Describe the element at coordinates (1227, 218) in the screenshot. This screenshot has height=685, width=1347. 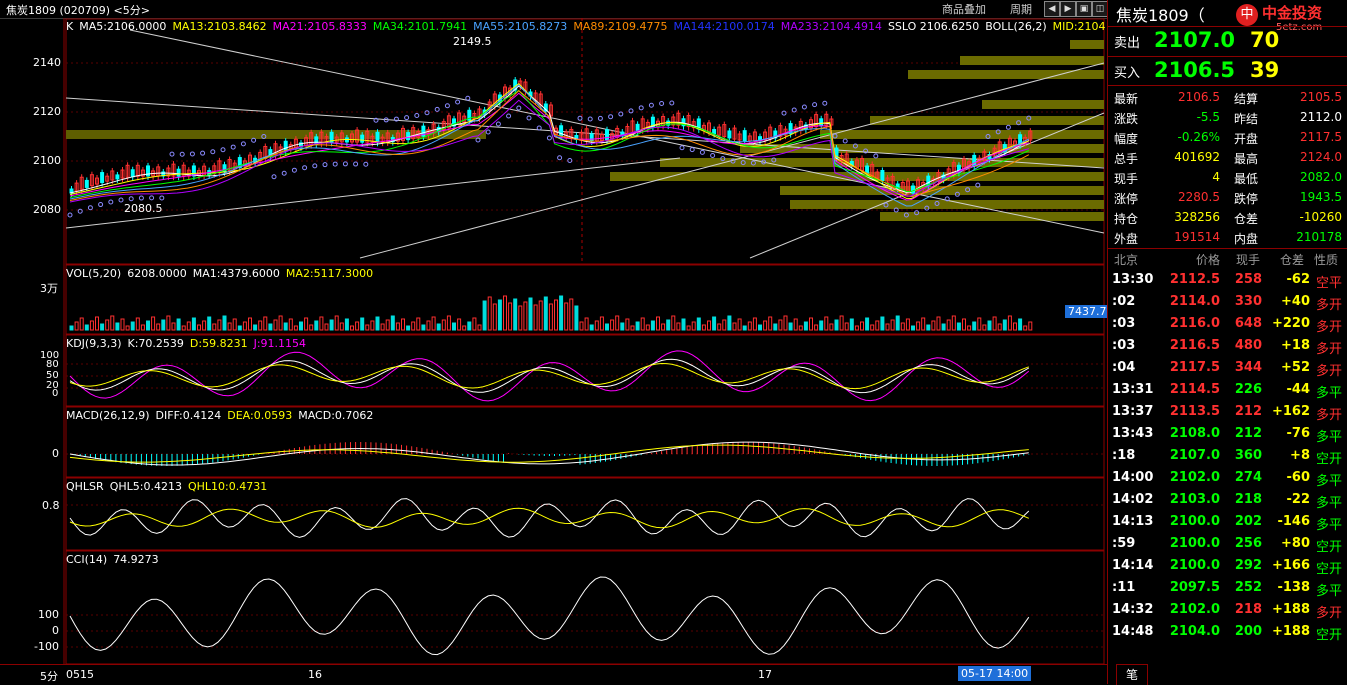
I see `stat-row: 持仓 328256 仓差 -10260` at that location.